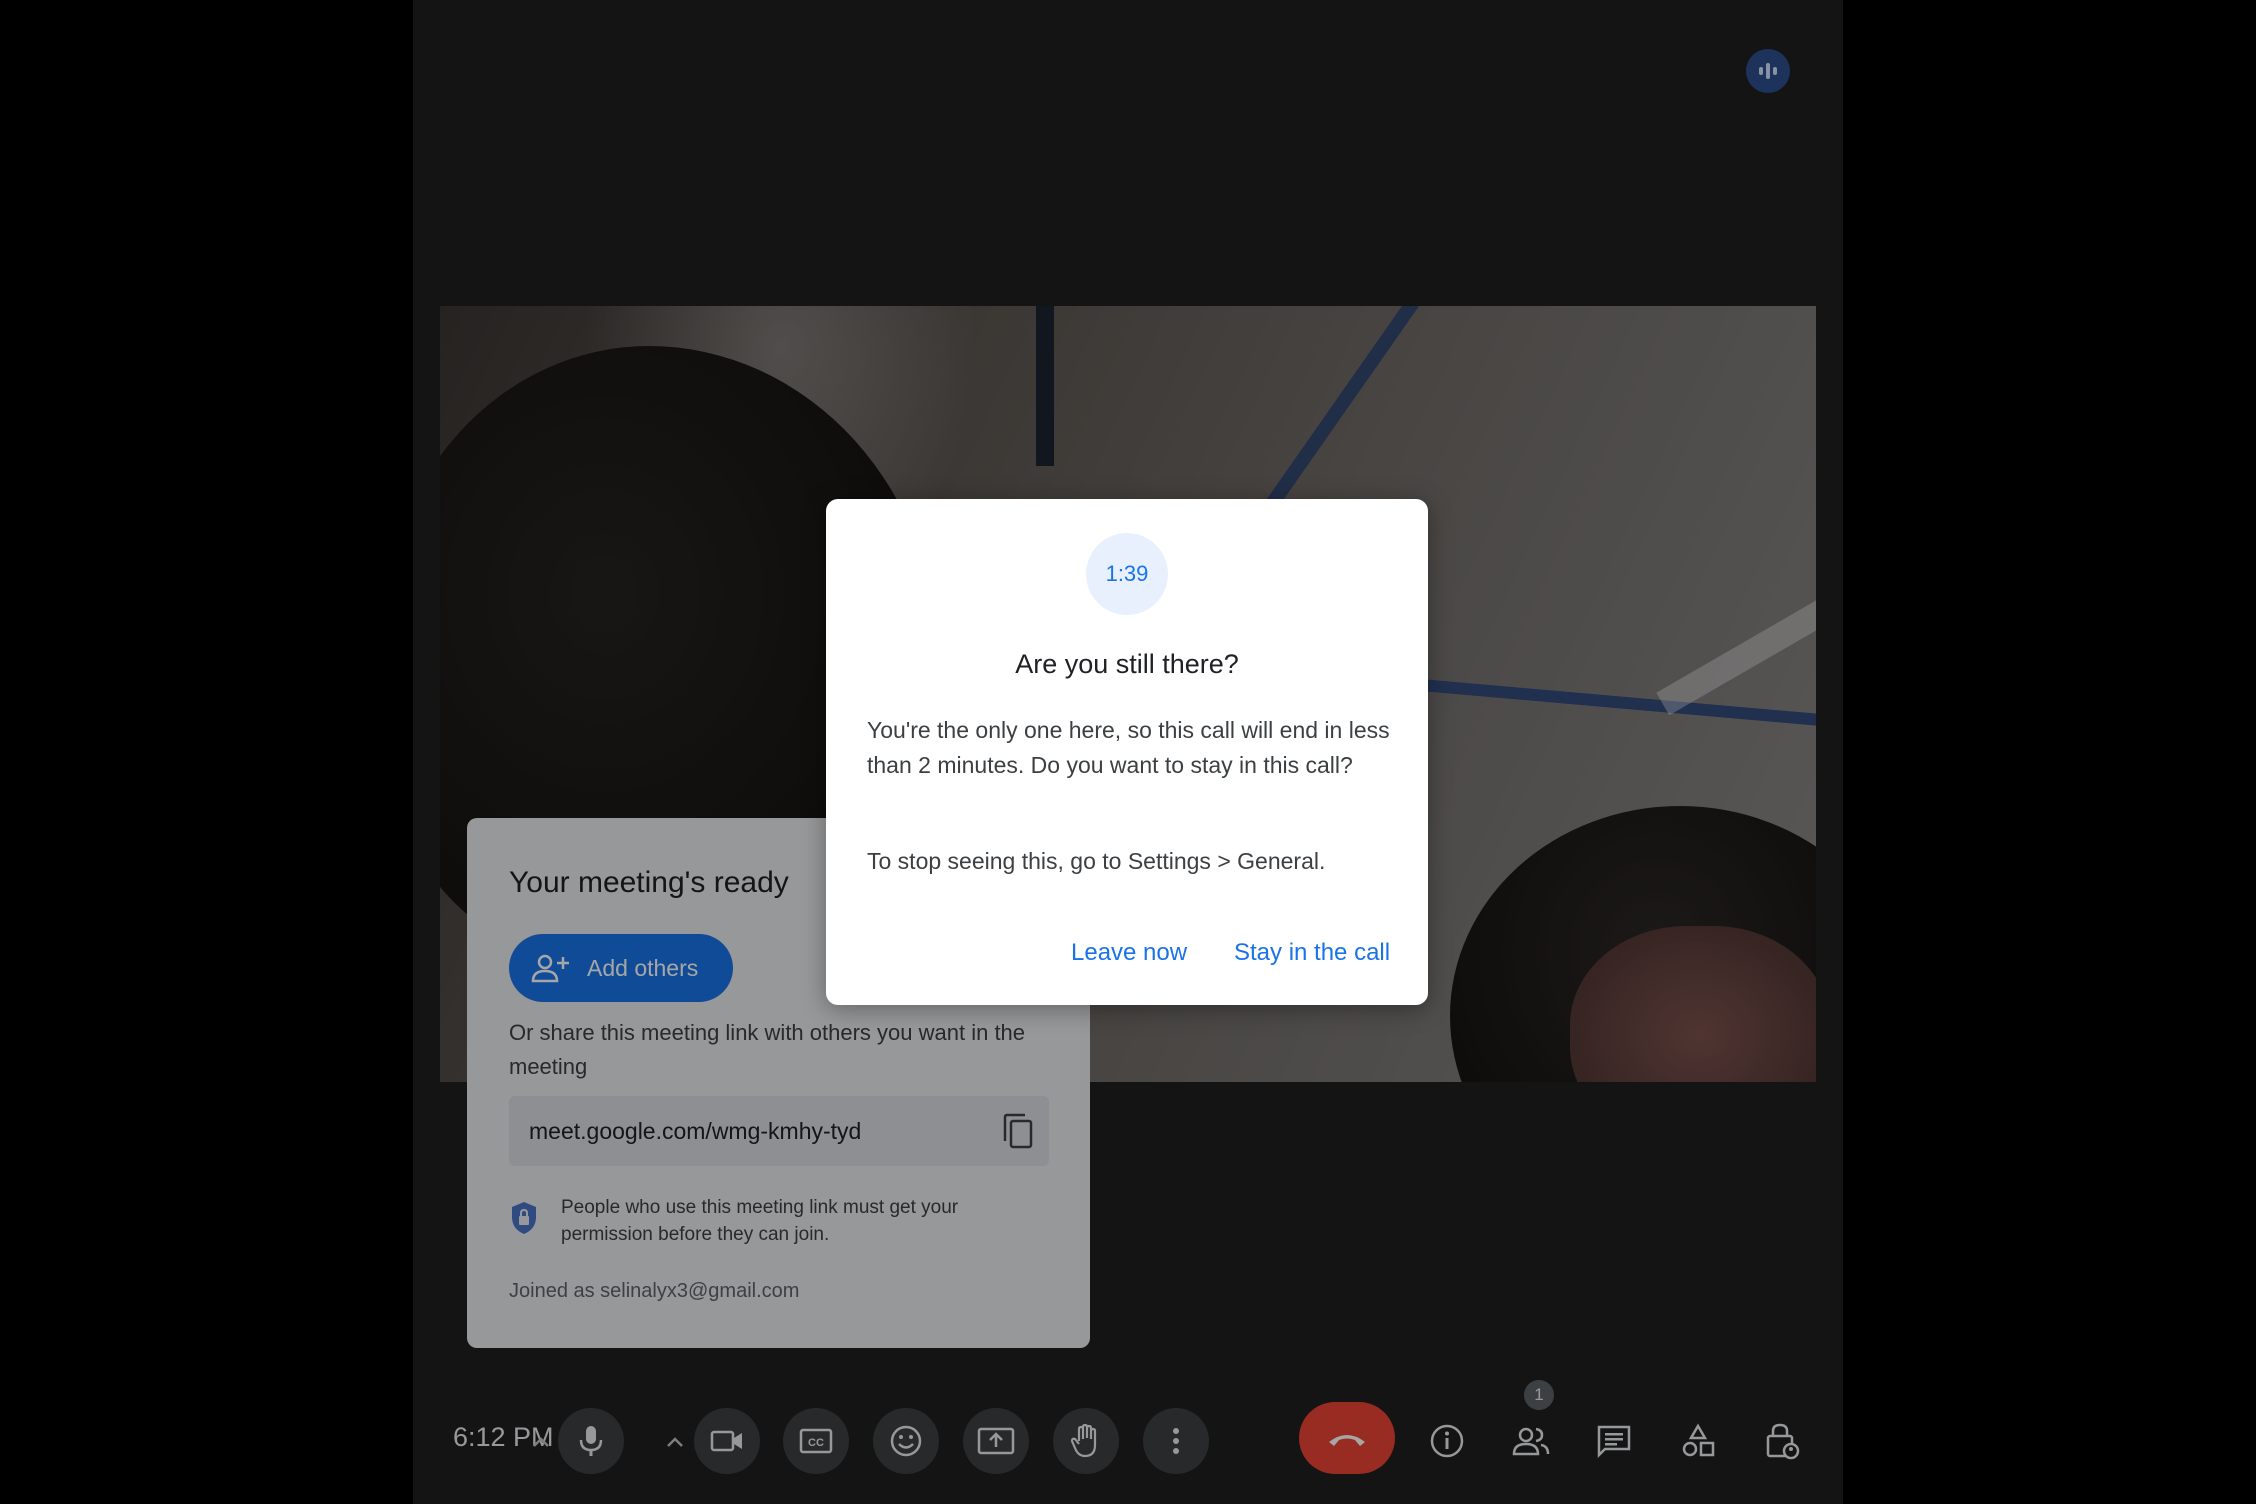 This screenshot has height=1504, width=2256. Describe the element at coordinates (1312, 953) in the screenshot. I see `stay-in-call-button: Stay in the call` at that location.